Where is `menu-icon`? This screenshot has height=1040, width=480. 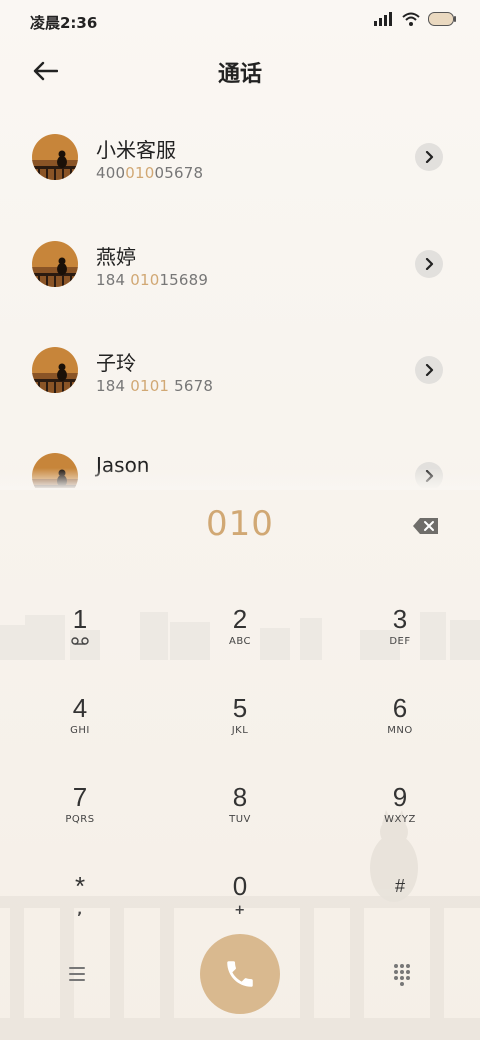 menu-icon is located at coordinates (77, 974).